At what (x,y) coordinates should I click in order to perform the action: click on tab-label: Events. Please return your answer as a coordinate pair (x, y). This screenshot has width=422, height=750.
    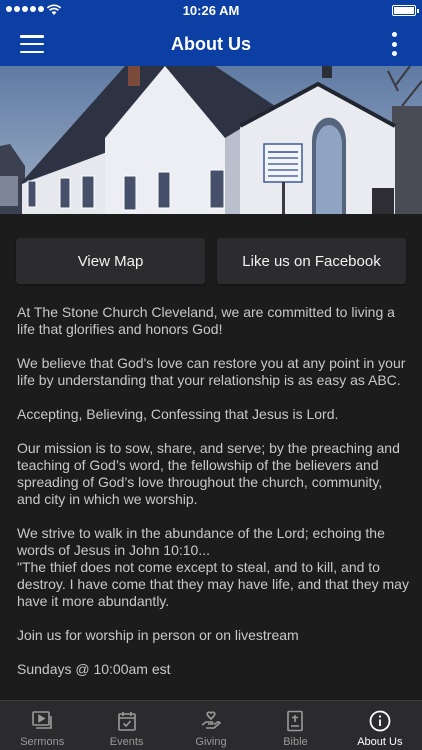
    Looking at the image, I should click on (126, 742).